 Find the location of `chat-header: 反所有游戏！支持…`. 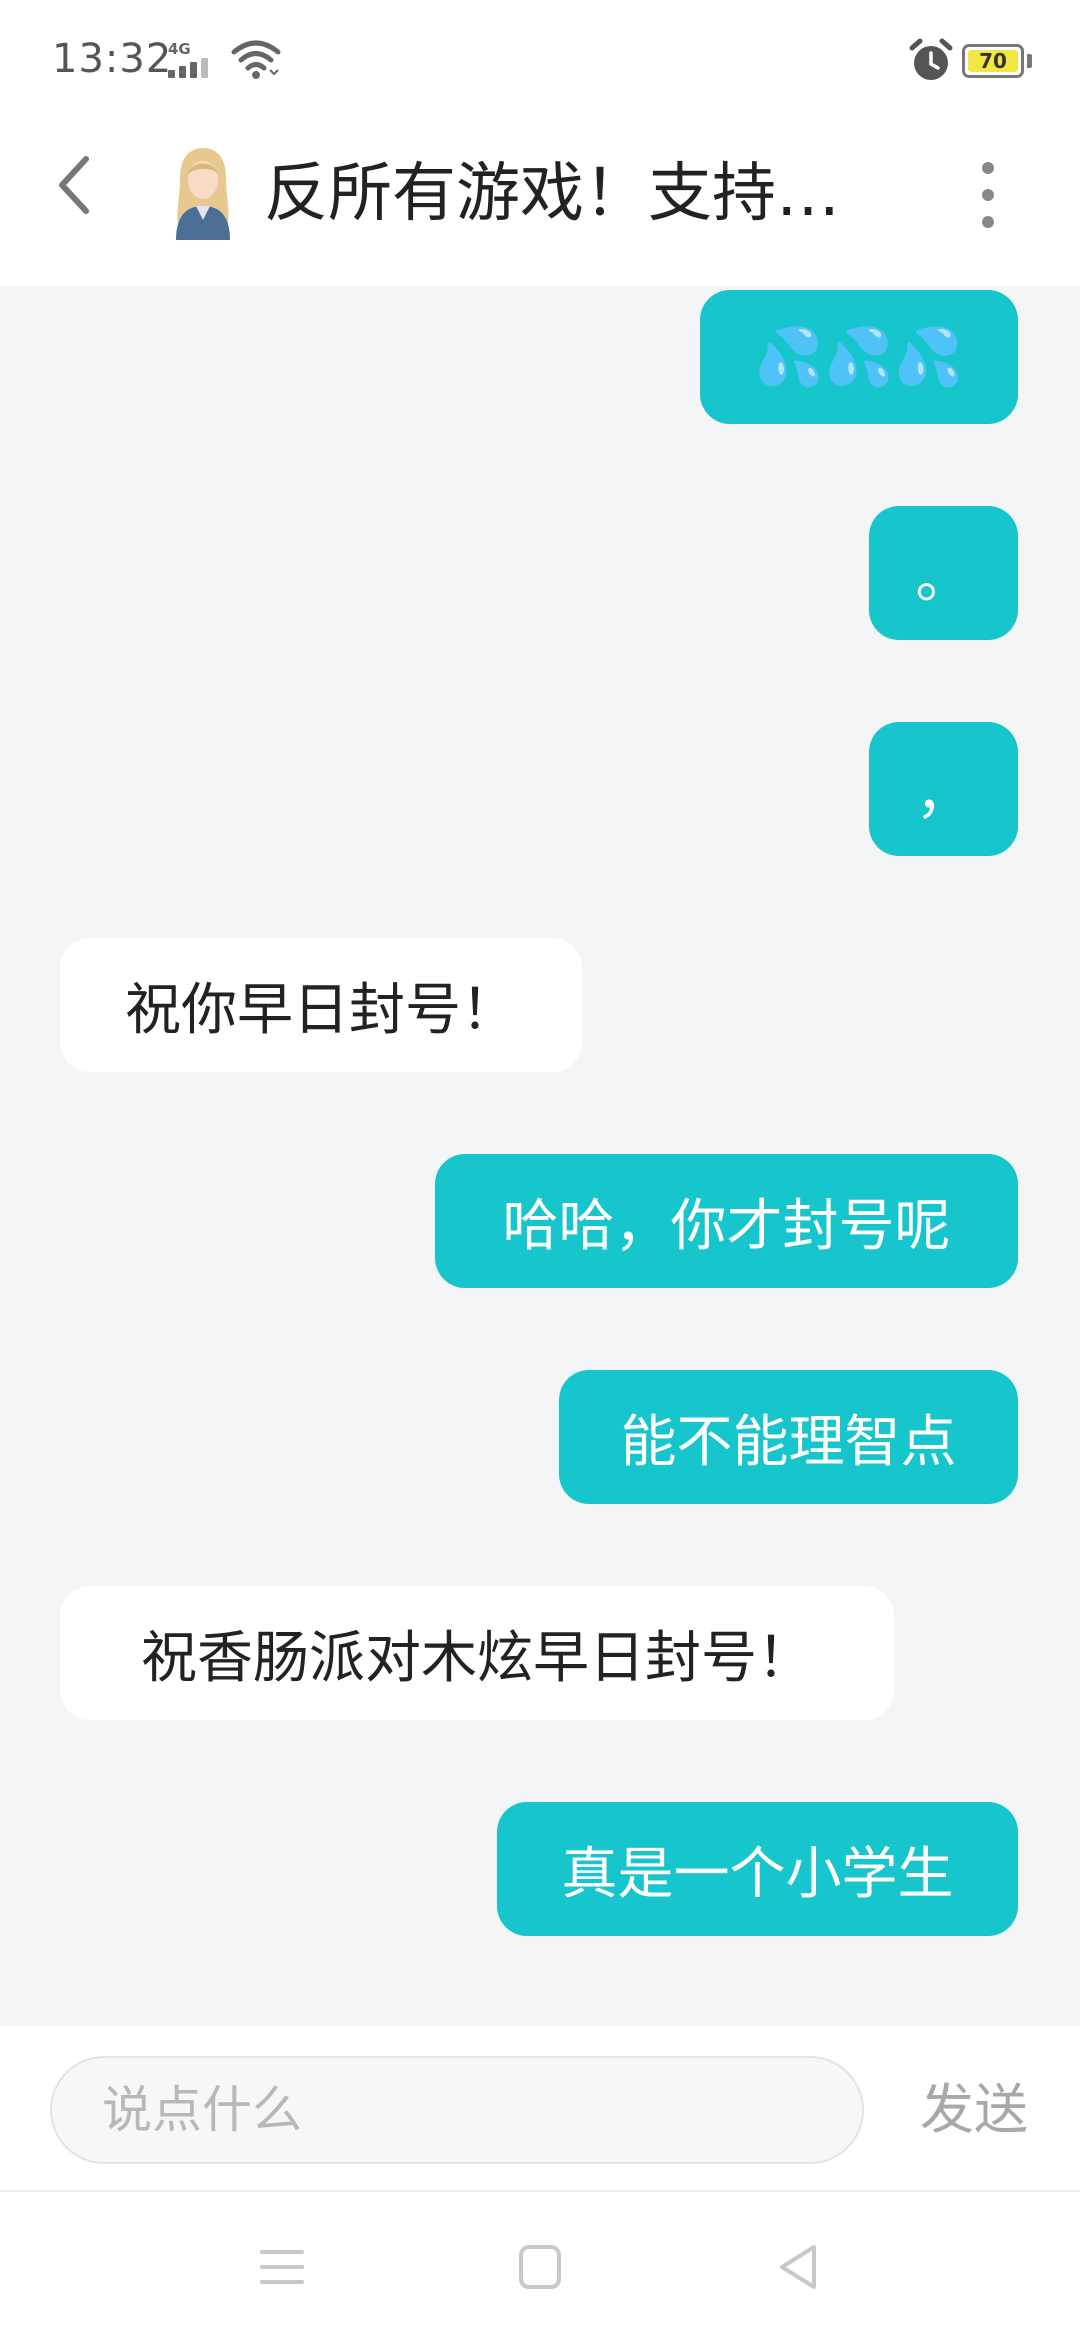

chat-header: 反所有游戏！支持… is located at coordinates (540, 203).